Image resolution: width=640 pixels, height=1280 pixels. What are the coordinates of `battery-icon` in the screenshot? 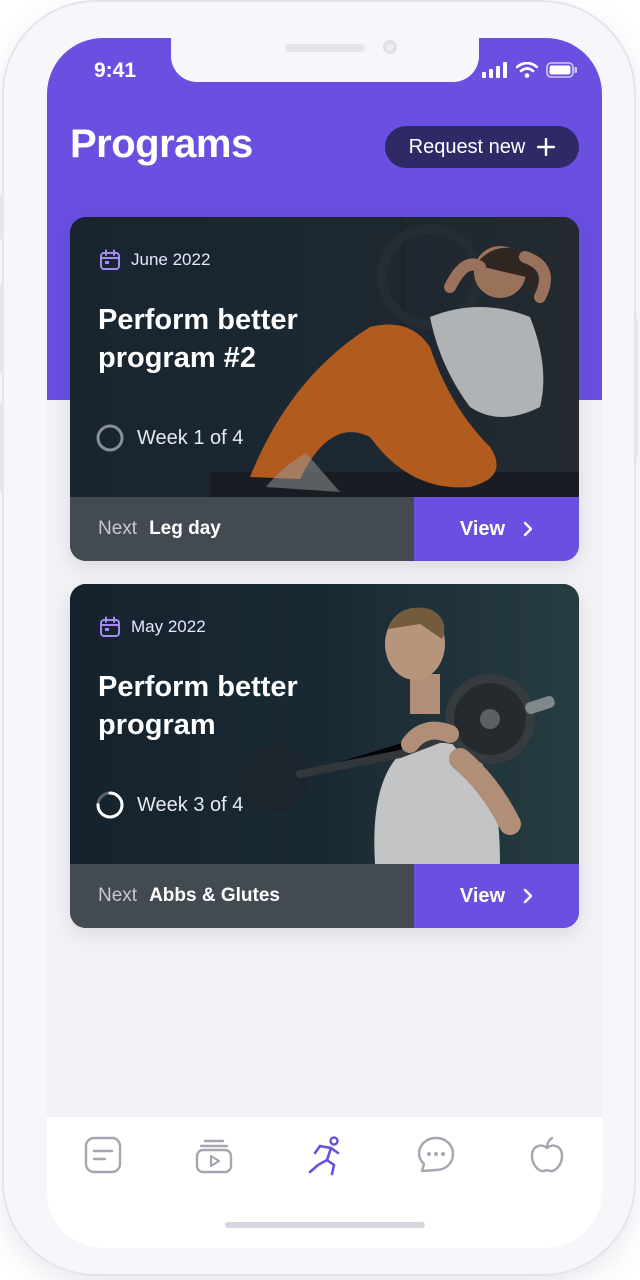 It's located at (561, 70).